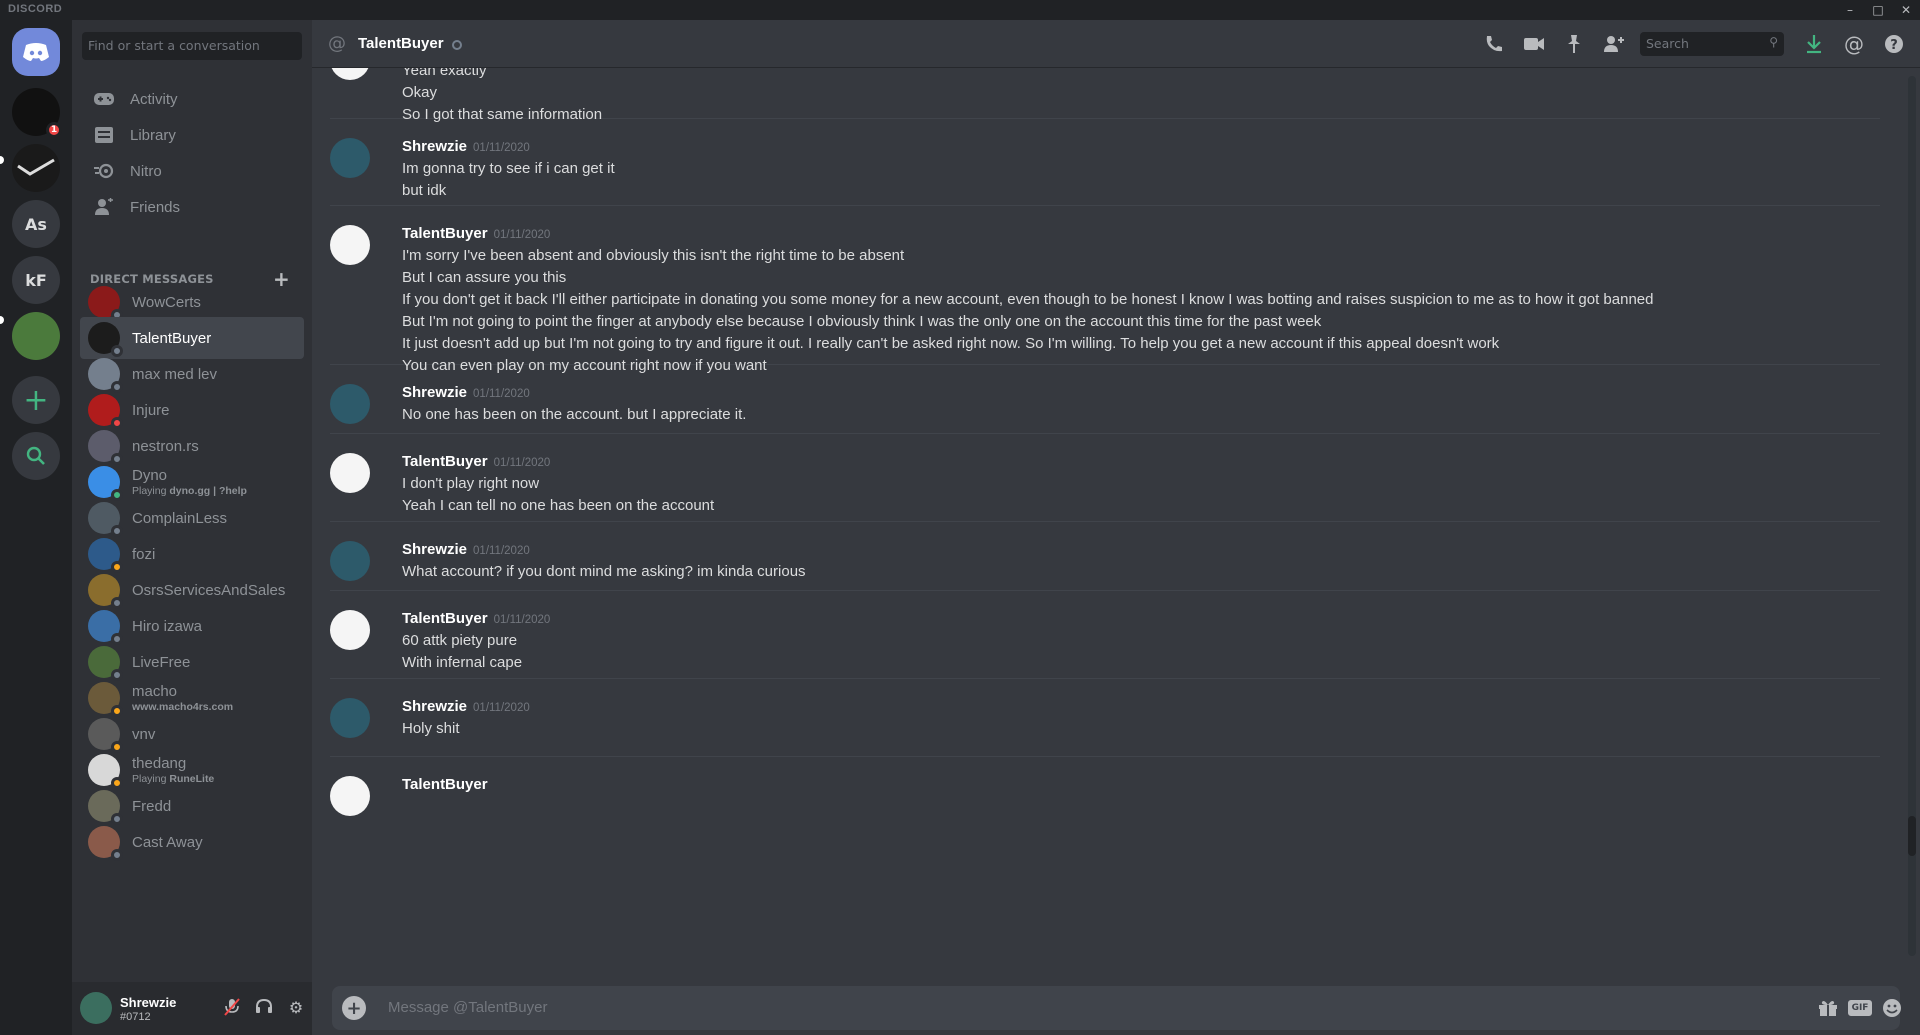 Image resolution: width=1920 pixels, height=1035 pixels. Describe the element at coordinates (1854, 44) in the screenshot. I see `mentions-icon: @` at that location.